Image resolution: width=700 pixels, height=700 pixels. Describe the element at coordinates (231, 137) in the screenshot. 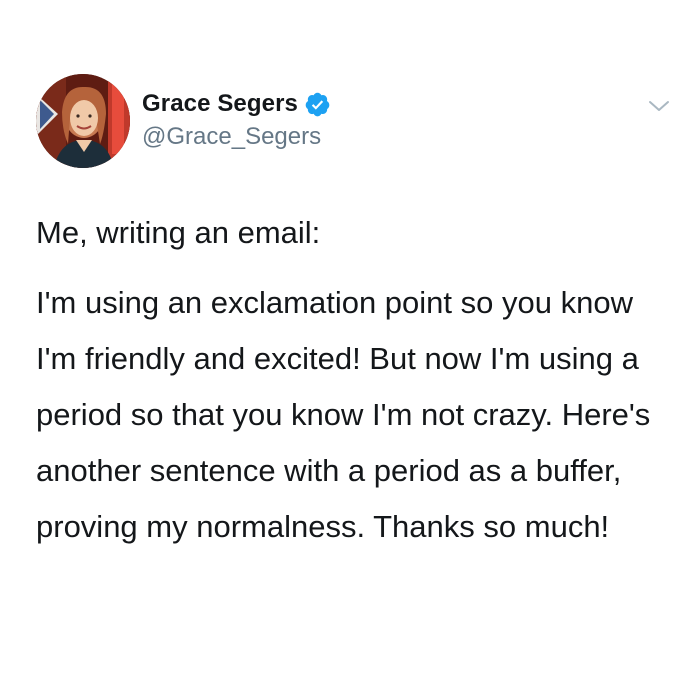

I see `handle: @Grace_Segers` at that location.